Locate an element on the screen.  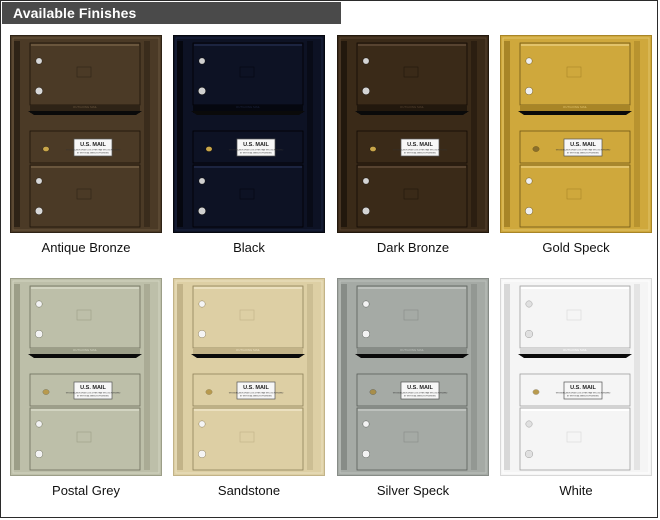
finish-label: Black is located at coordinates (249, 247).